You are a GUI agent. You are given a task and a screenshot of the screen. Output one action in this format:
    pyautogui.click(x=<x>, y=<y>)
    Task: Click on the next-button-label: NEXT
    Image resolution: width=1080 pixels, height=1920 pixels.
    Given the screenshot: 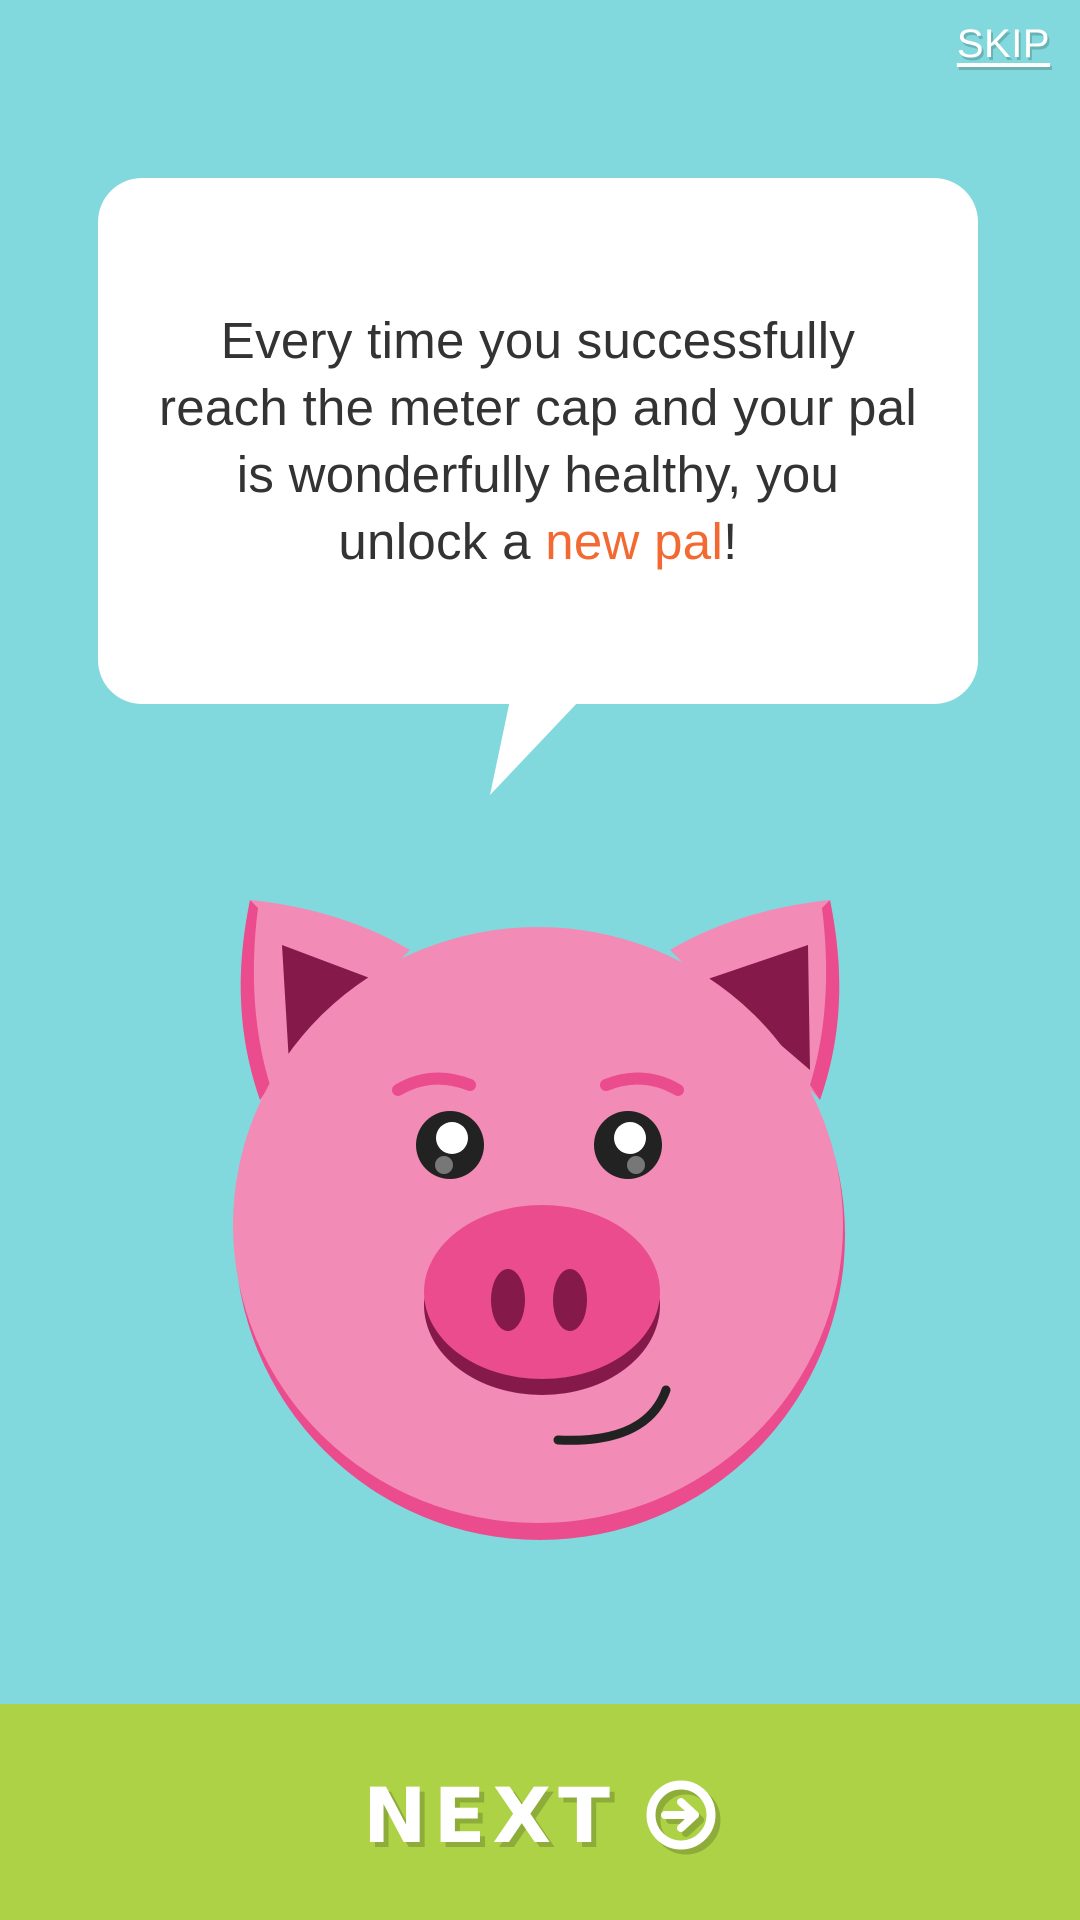 What is the action you would take?
    pyautogui.click(x=490, y=1815)
    